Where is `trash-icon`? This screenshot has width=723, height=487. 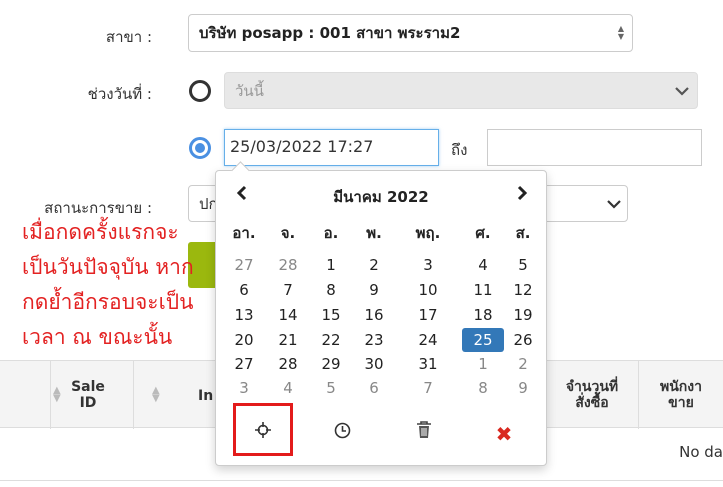 trash-icon is located at coordinates (424, 434).